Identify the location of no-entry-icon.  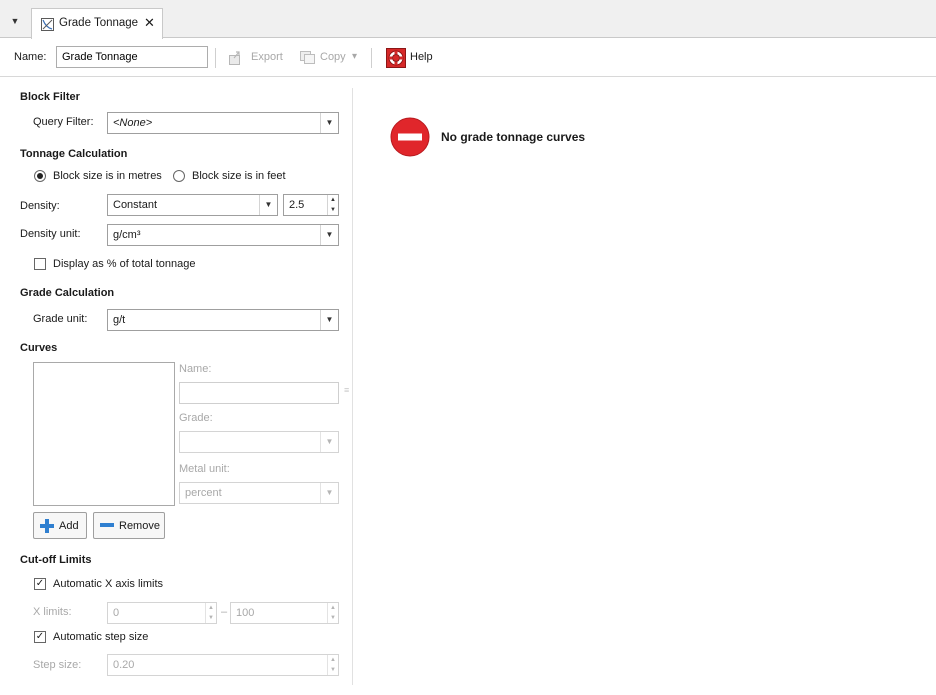
(410, 137).